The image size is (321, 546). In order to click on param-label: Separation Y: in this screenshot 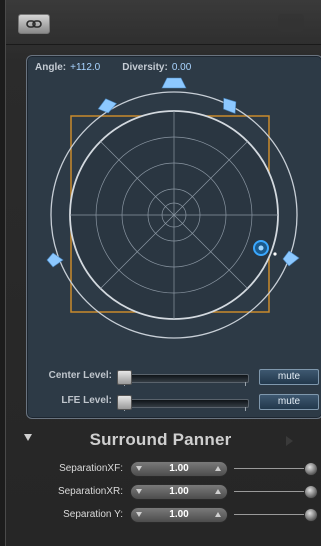, I will do `click(93, 514)`.